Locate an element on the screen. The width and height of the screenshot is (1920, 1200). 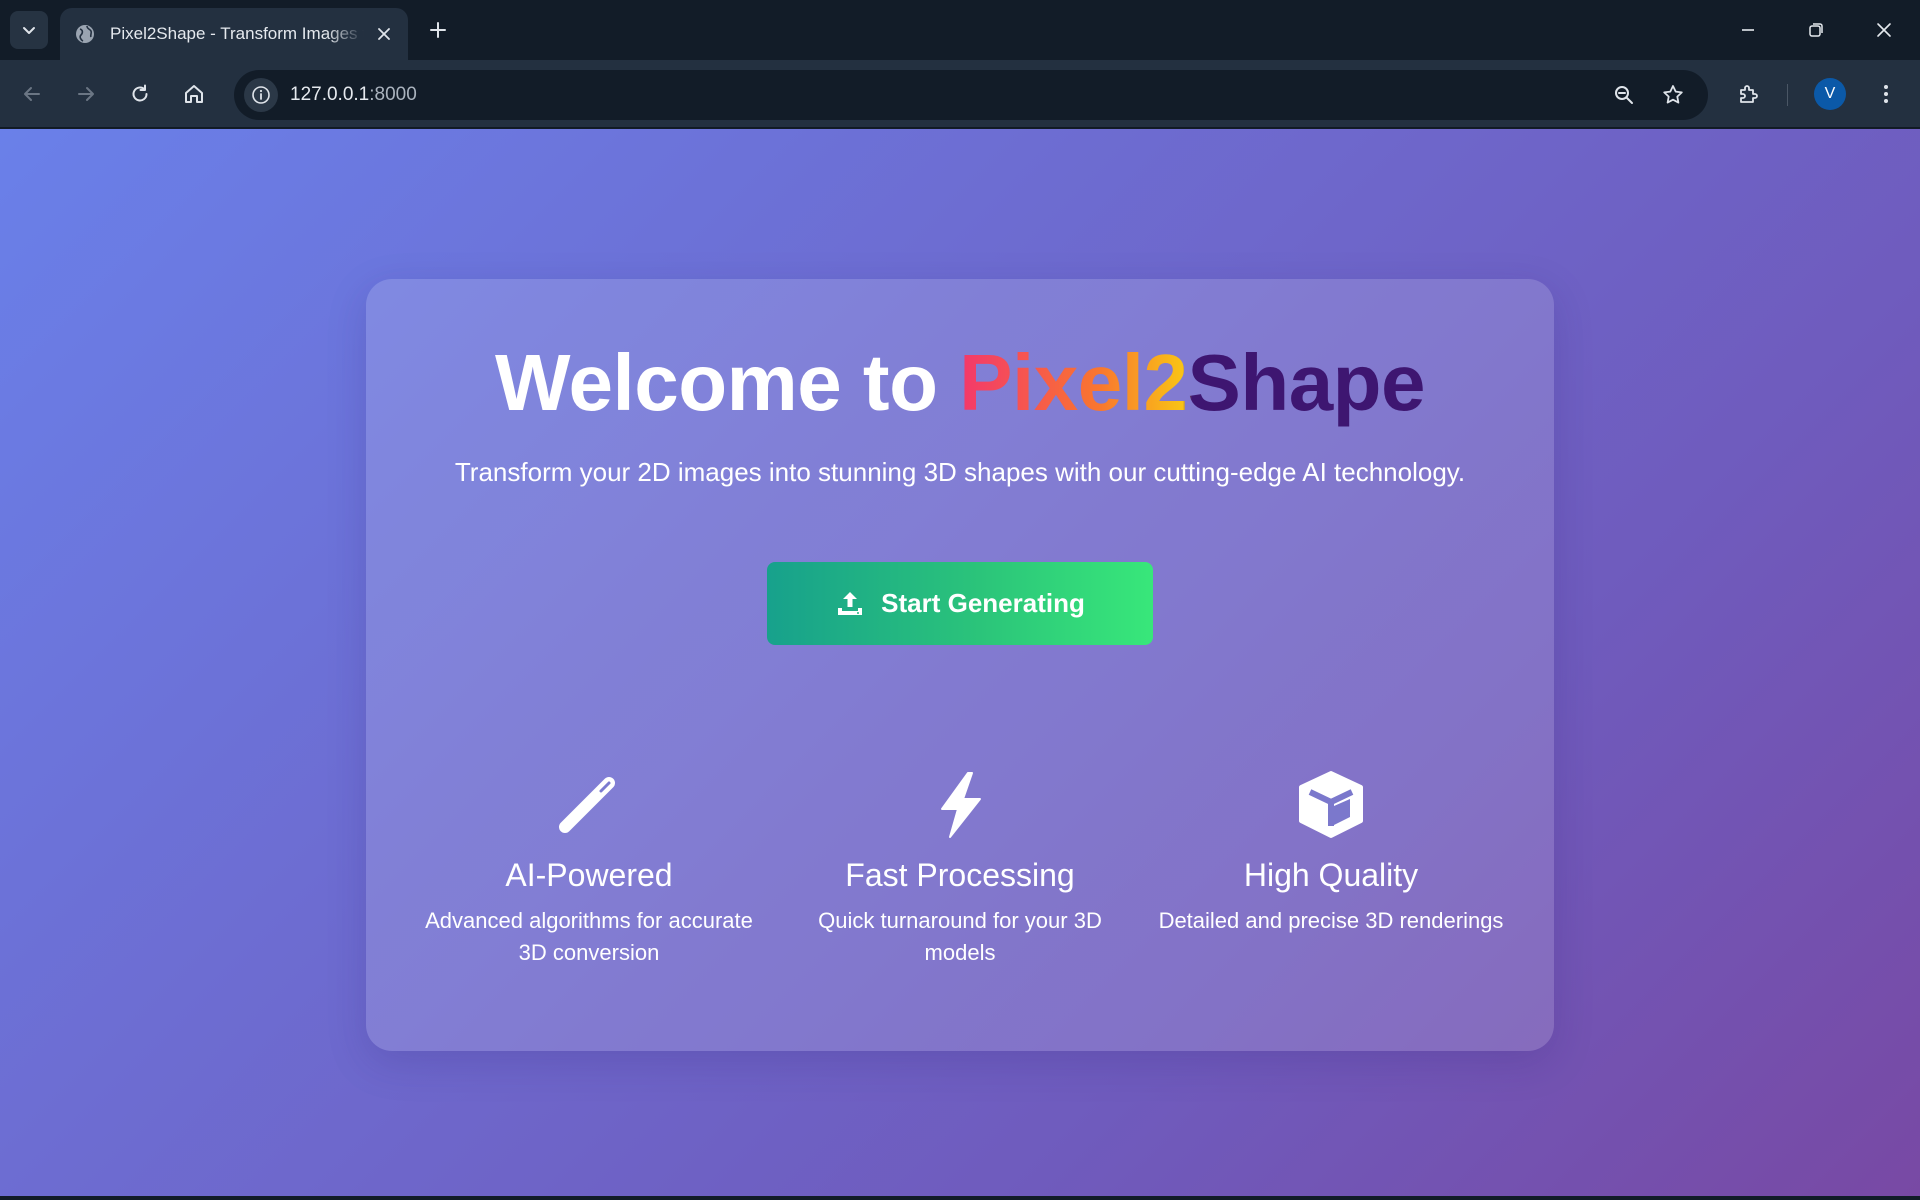
more-icon is located at coordinates (1886, 94).